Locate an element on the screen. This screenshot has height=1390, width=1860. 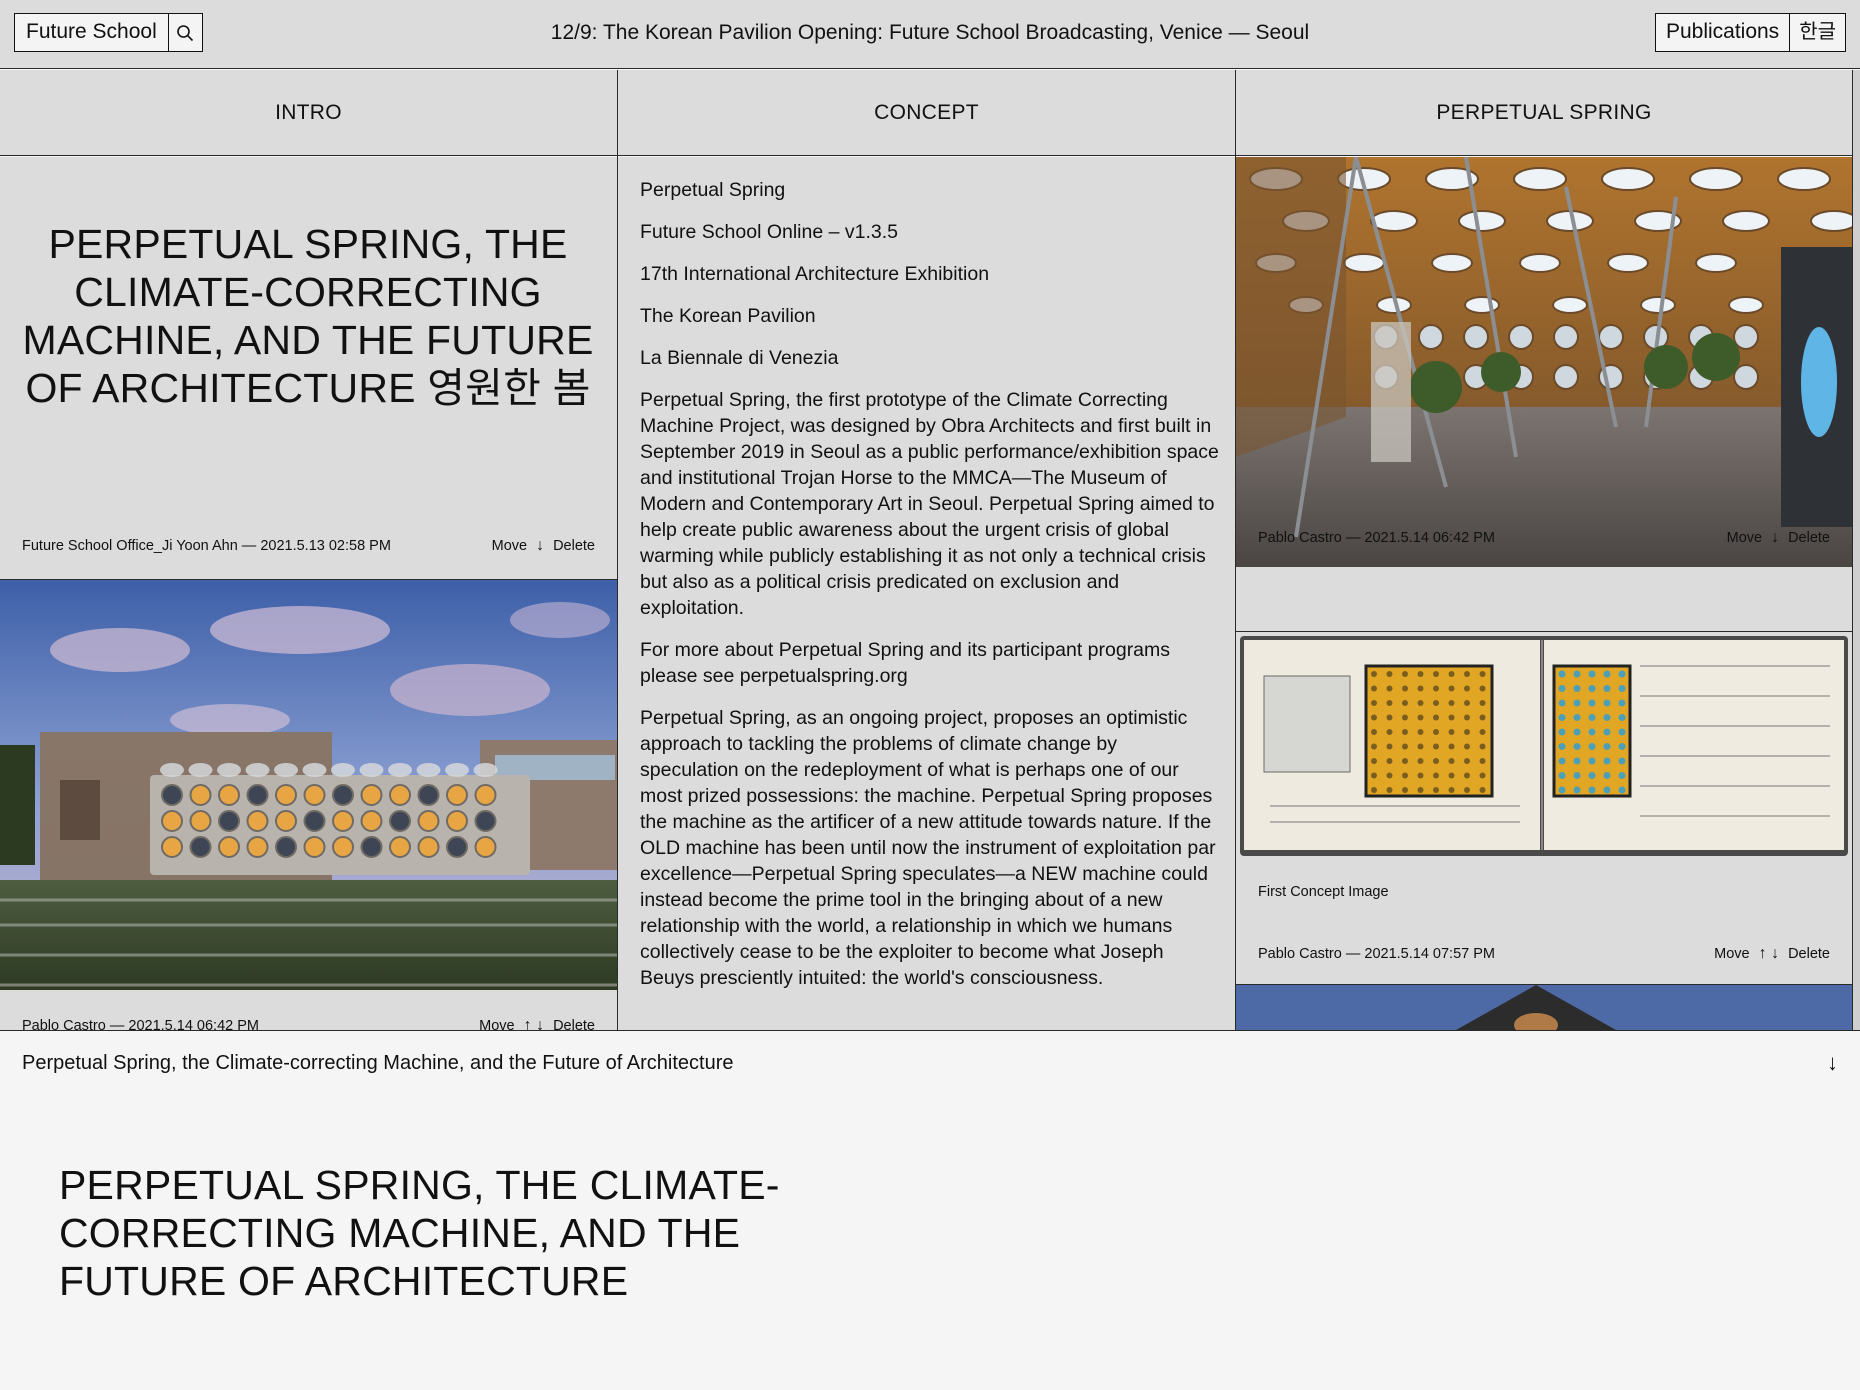
caption-text: First Concept Image is located at coordinates (1323, 892).